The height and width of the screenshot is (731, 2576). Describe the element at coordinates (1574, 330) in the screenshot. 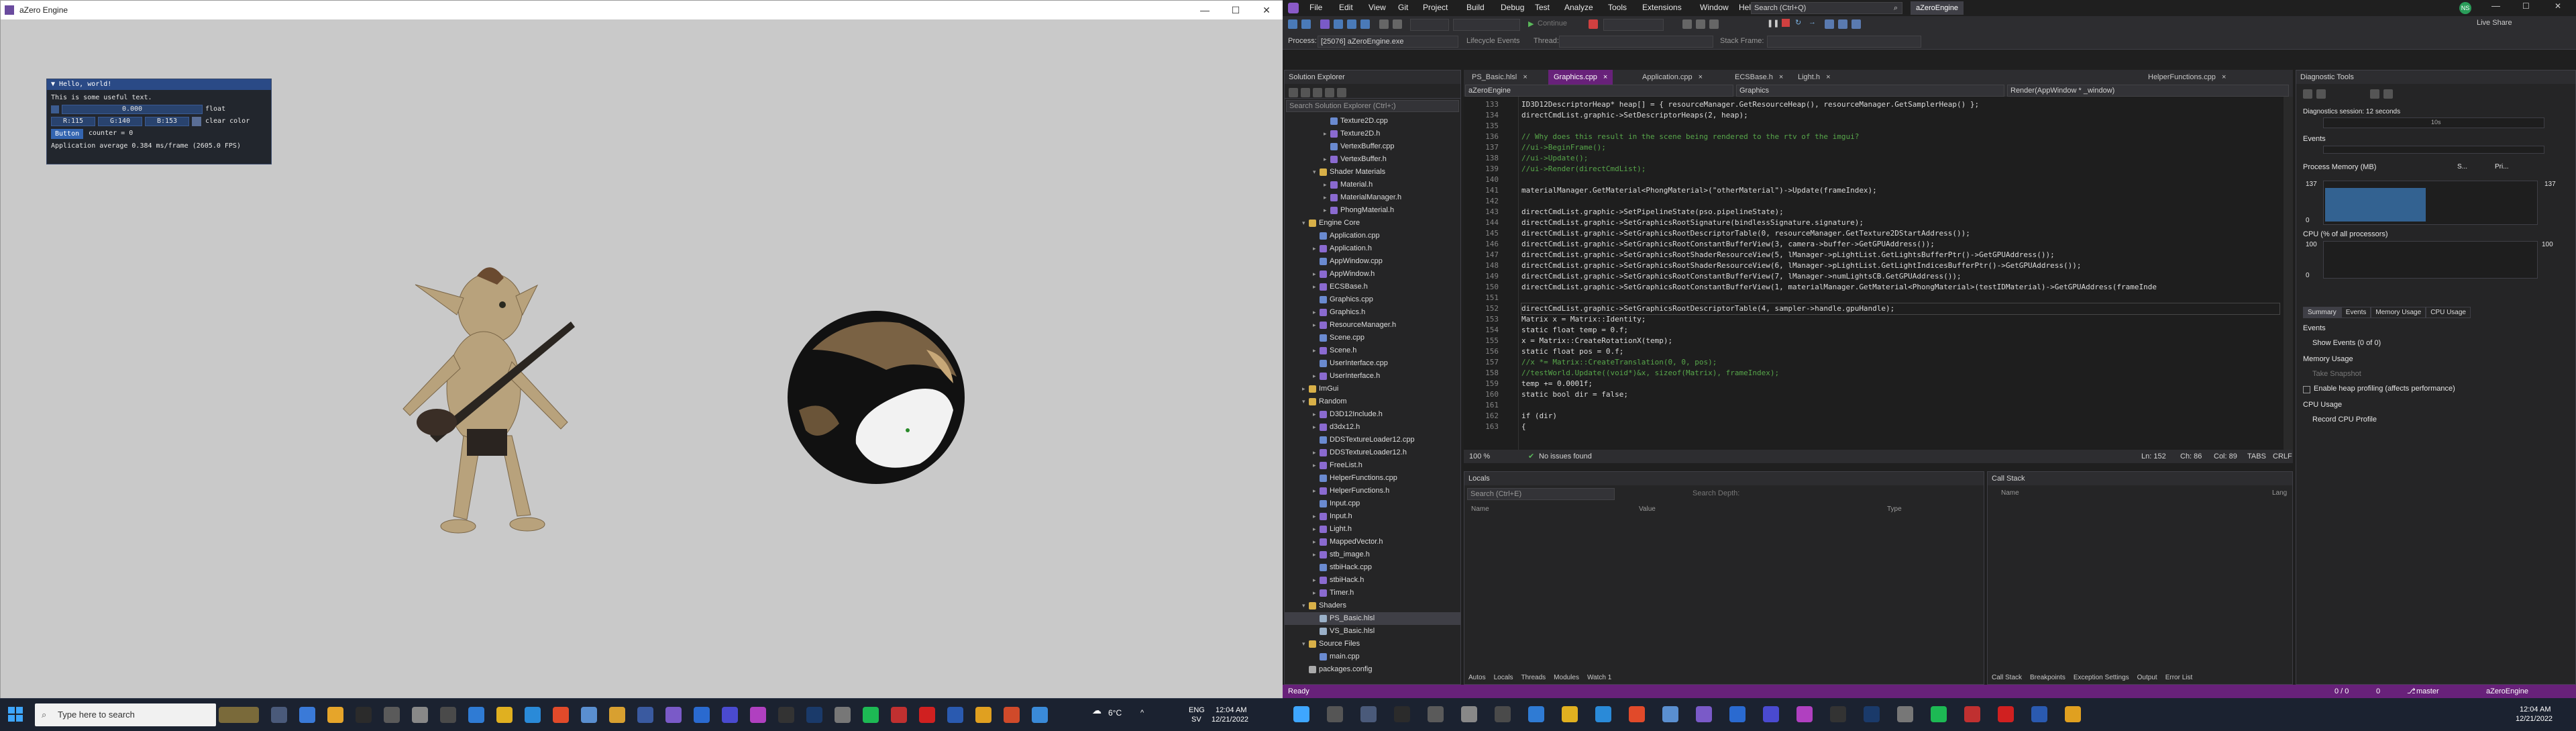

I see `code-line: static float temp = 0.f;` at that location.